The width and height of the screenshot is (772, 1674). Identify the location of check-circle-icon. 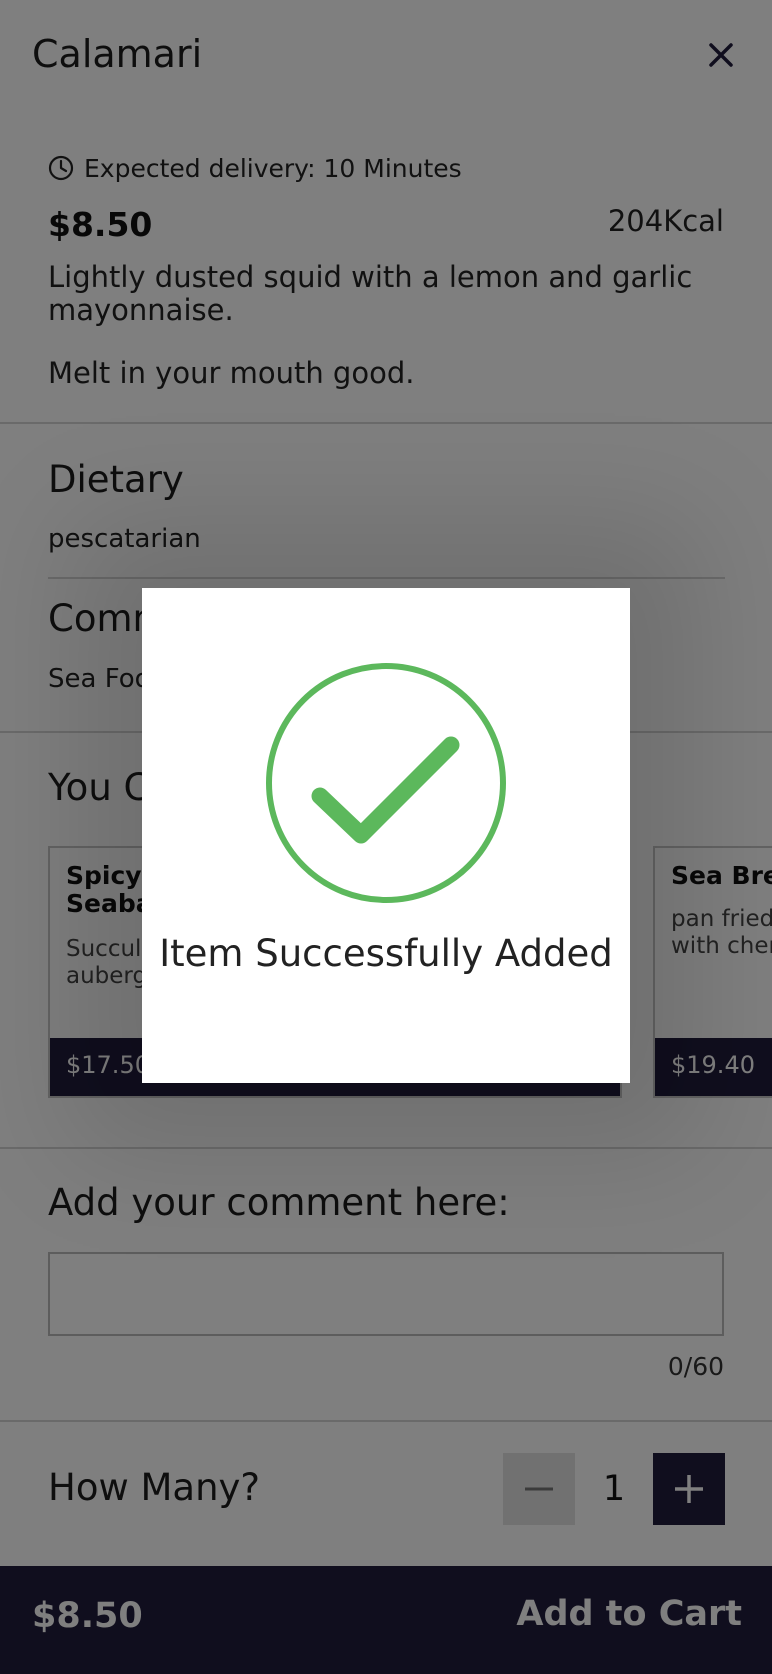
(386, 783).